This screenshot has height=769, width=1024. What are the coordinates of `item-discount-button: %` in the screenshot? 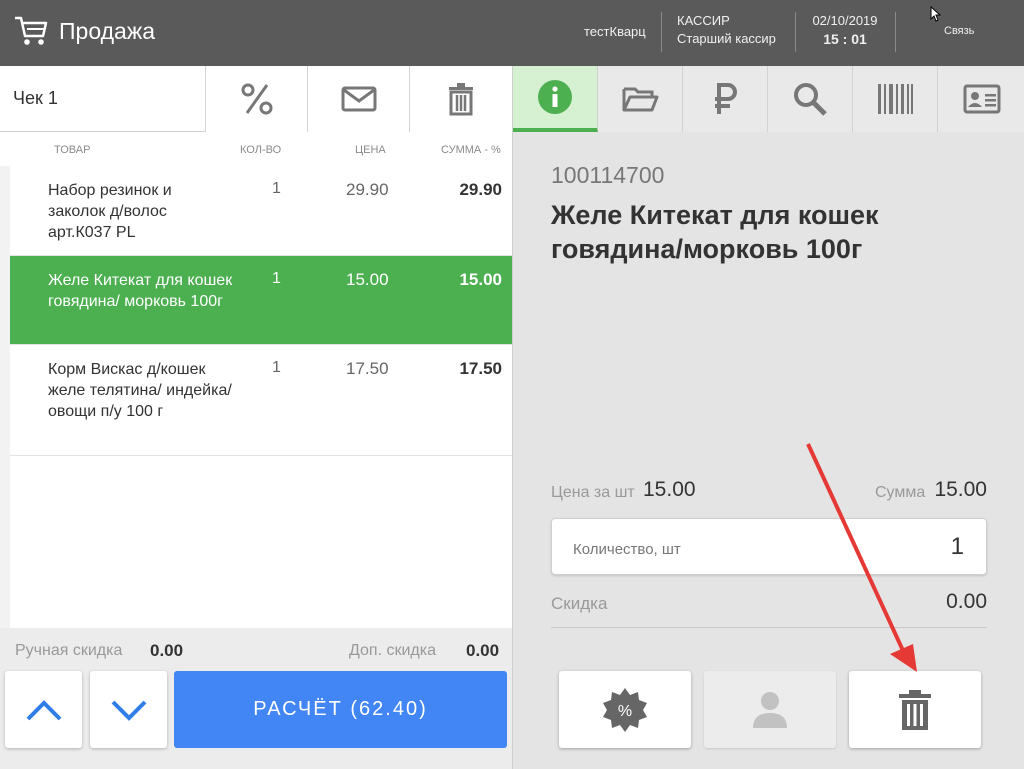 It's located at (625, 709).